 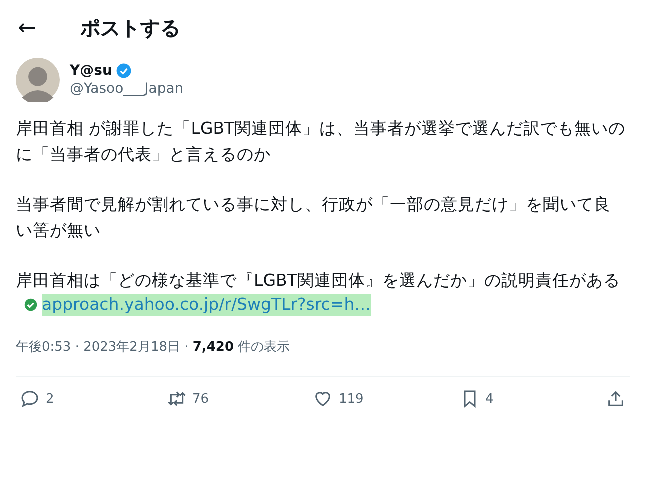 I want to click on action-count: 4, so click(x=490, y=399).